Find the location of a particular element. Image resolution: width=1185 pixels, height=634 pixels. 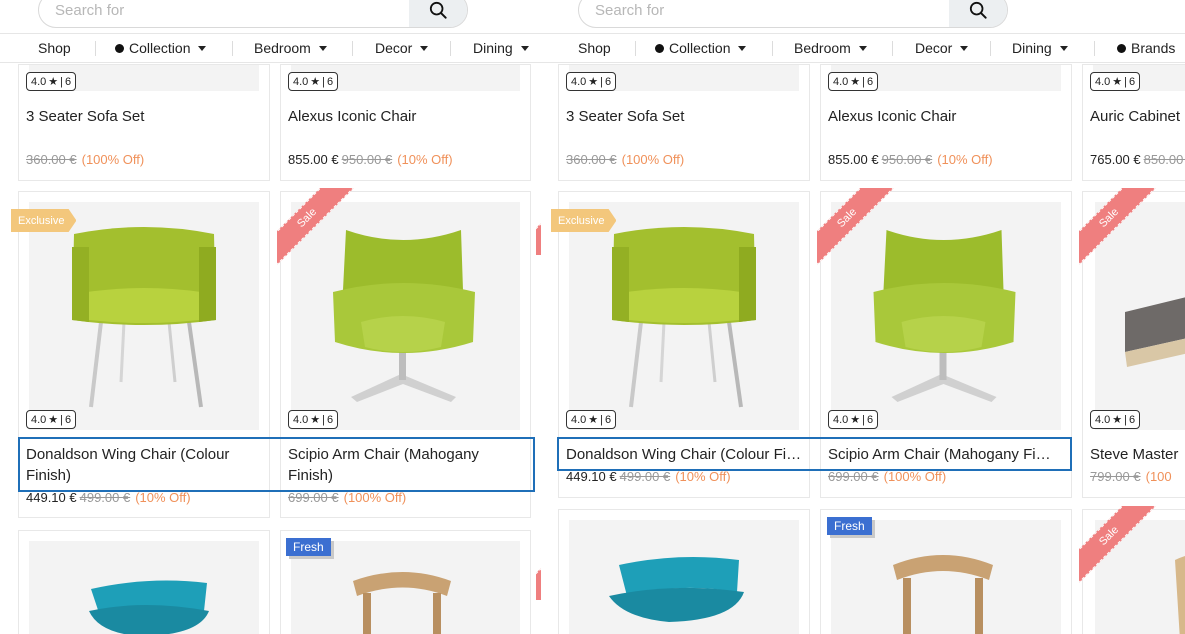

discount: (100 is located at coordinates (1158, 476).